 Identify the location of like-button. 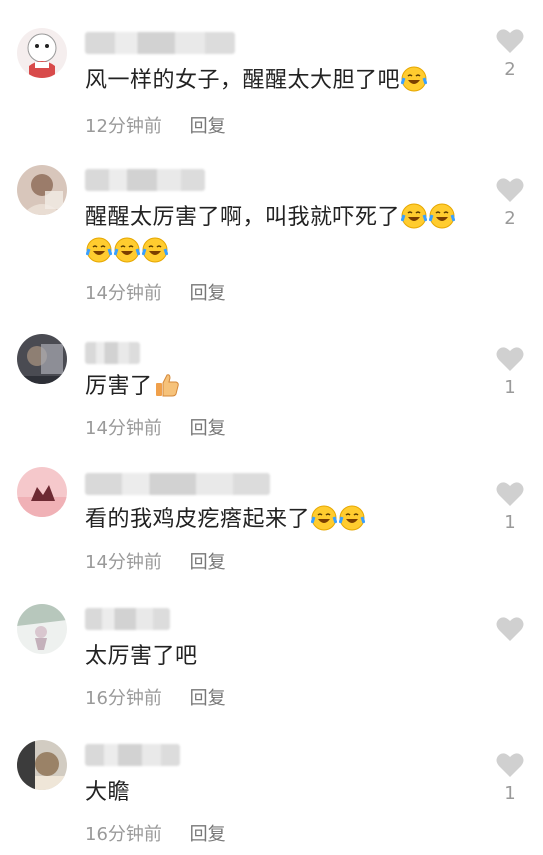
(510, 632).